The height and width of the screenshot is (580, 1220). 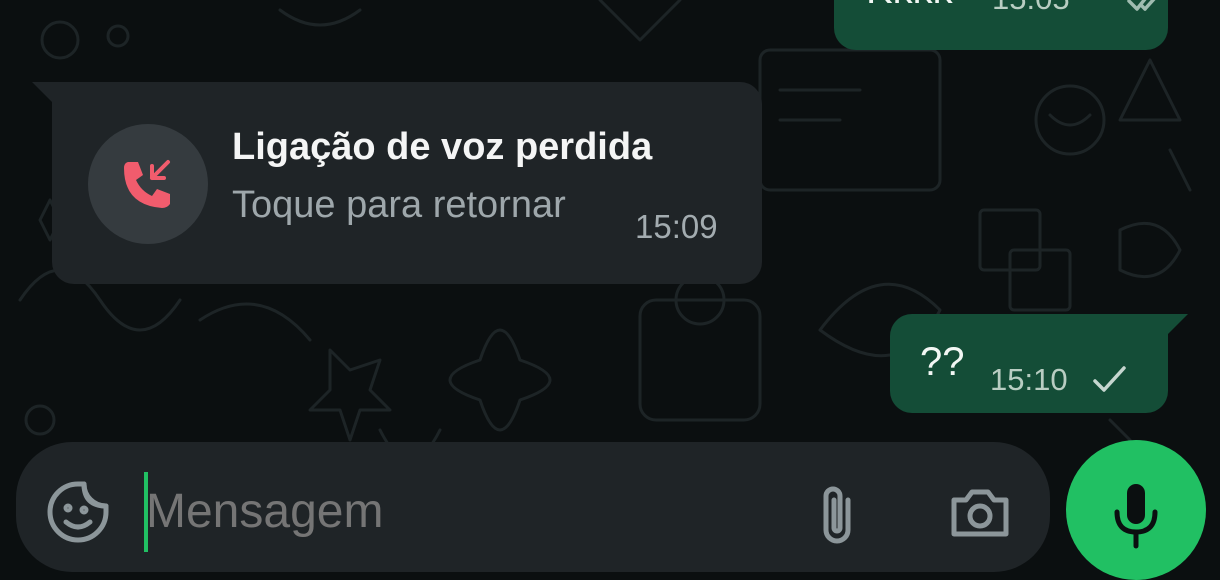 I want to click on message-time: 15:10, so click(x=1029, y=379).